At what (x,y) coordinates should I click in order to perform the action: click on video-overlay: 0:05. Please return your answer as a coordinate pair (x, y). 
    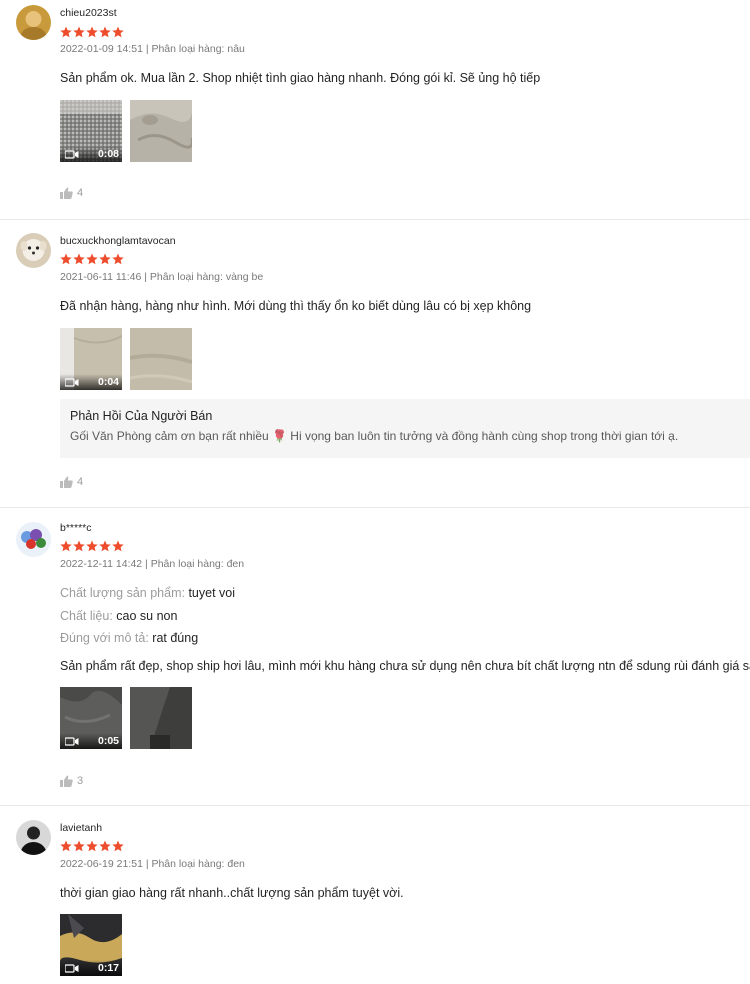
    Looking at the image, I should click on (91, 741).